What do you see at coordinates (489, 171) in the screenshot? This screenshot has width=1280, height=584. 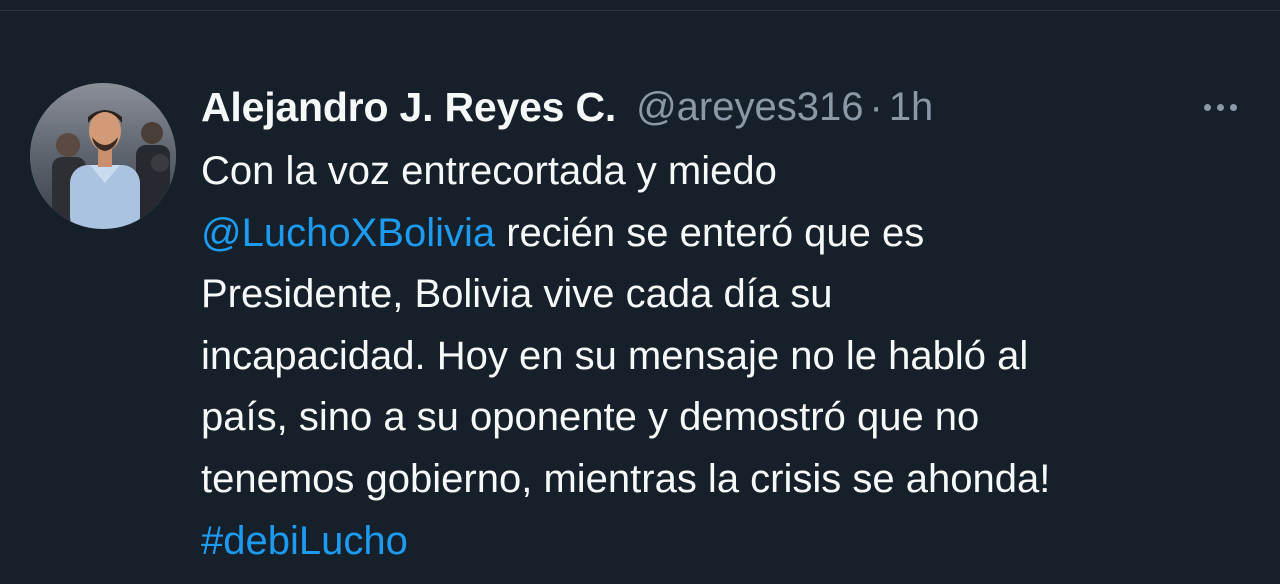 I see `tweet-text-line: Con la voz entrecortada y miedo` at bounding box center [489, 171].